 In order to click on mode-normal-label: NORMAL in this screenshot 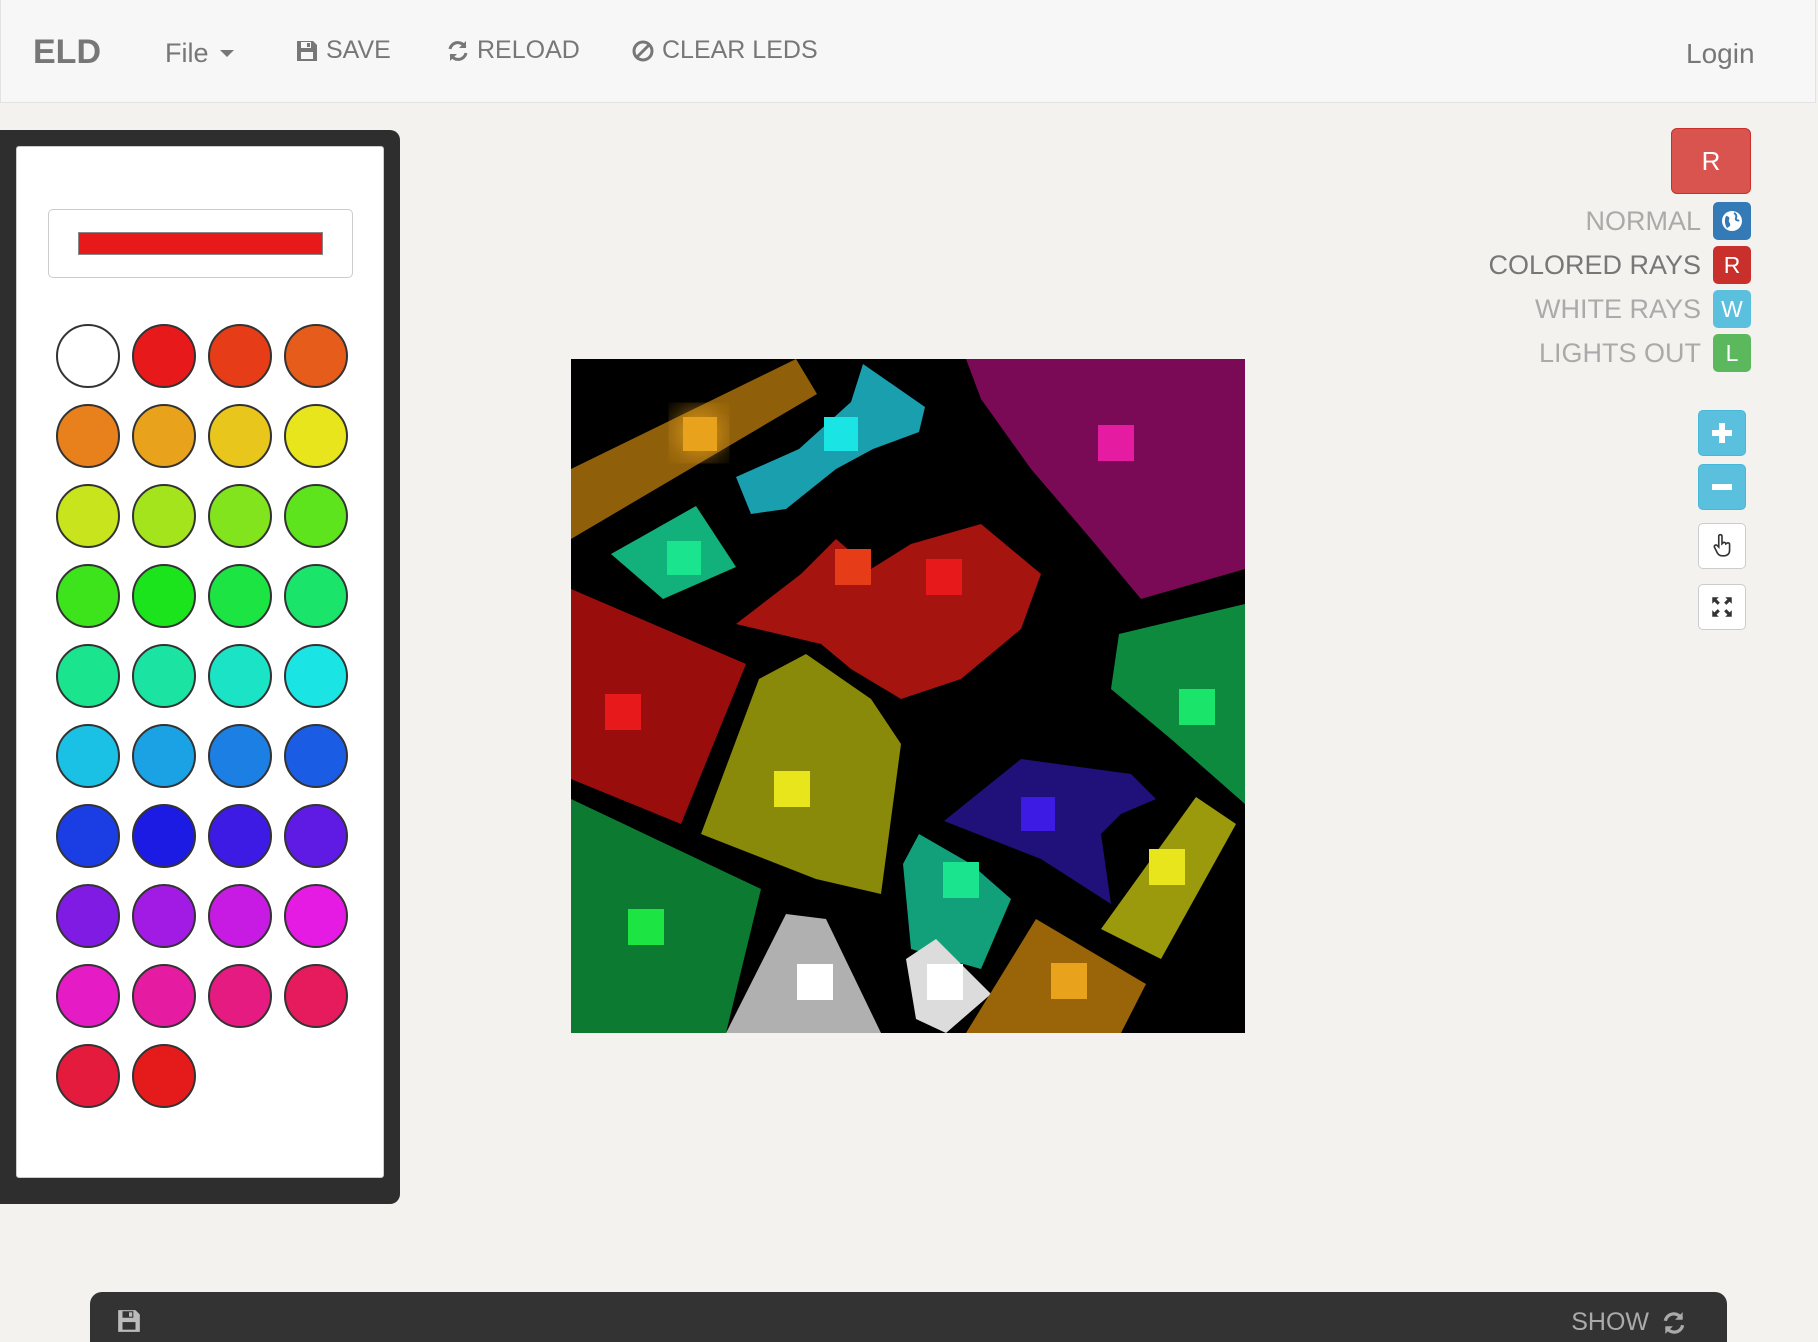, I will do `click(1643, 220)`.